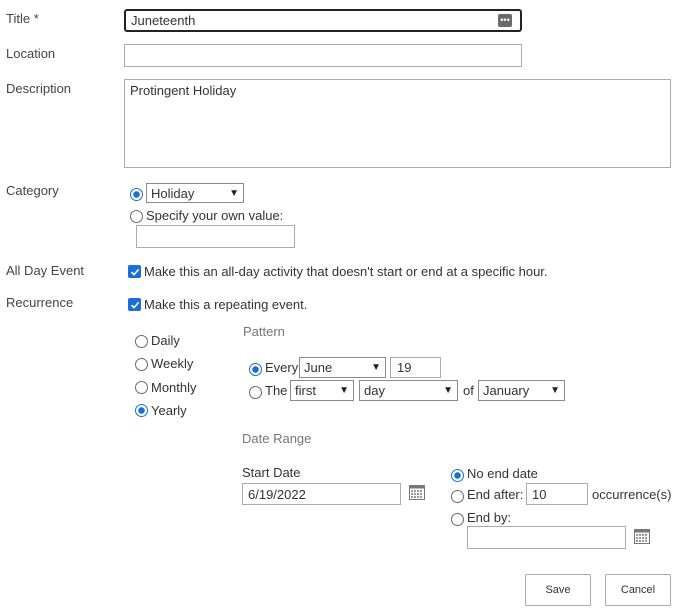 The image size is (688, 614). Describe the element at coordinates (276, 390) in the screenshot. I see `pattern-the-label: The` at that location.